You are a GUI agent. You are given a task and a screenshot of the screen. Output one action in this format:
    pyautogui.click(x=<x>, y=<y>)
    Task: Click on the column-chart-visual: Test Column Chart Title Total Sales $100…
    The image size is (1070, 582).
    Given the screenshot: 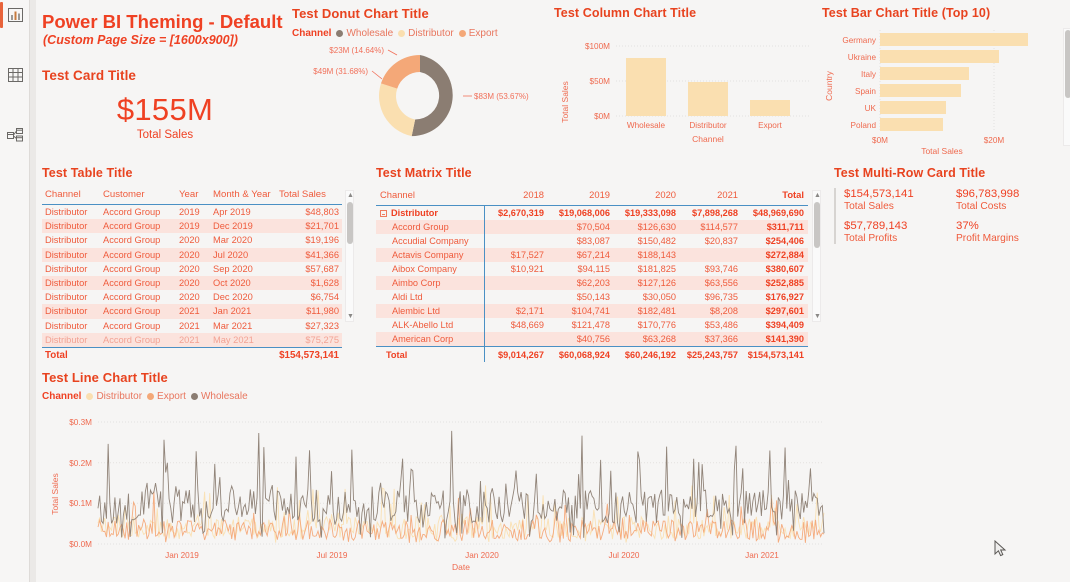 What is the action you would take?
    pyautogui.click(x=685, y=82)
    